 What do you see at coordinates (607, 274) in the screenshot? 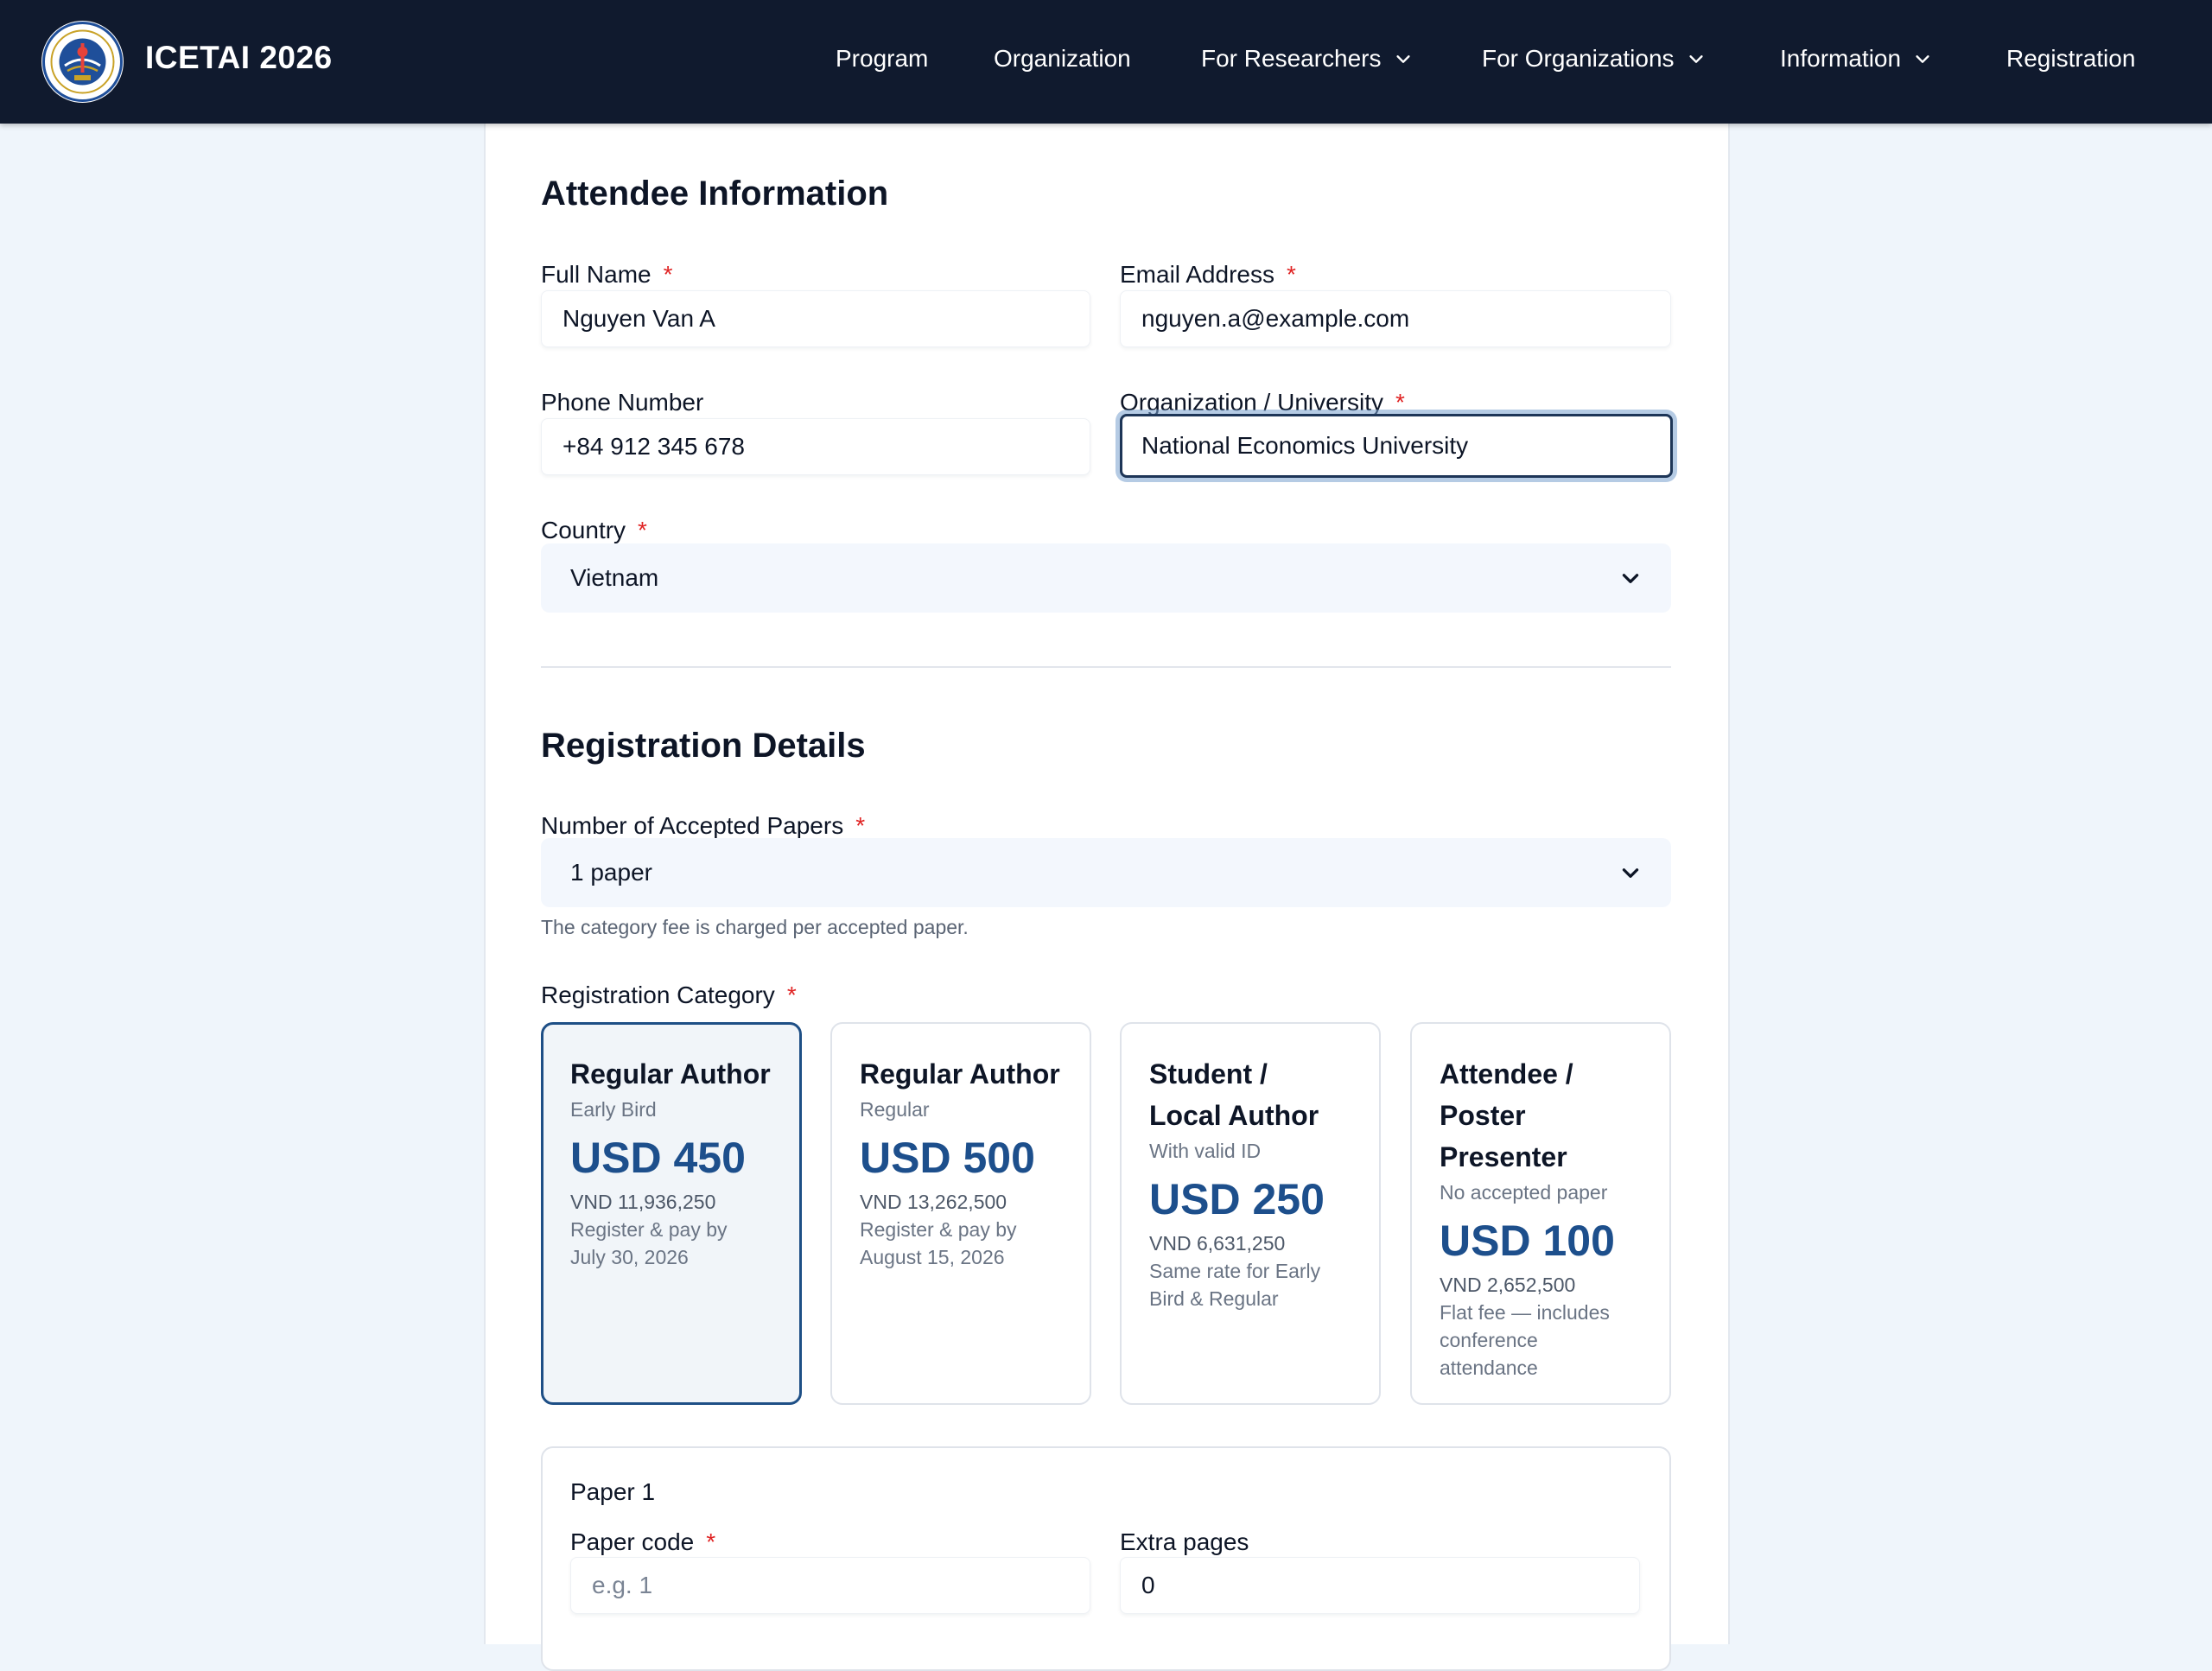
I see `full-name-label: Full Name *` at bounding box center [607, 274].